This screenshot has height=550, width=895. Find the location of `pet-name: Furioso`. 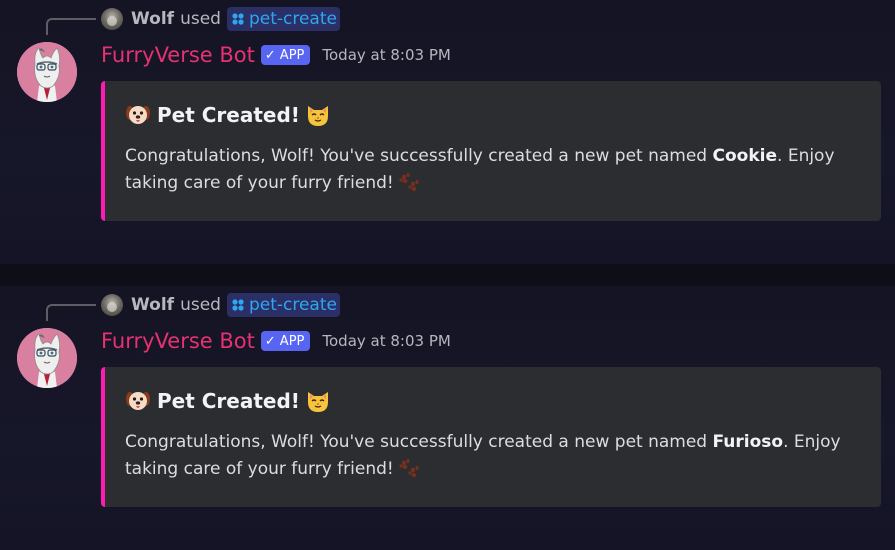

pet-name: Furioso is located at coordinates (748, 442).